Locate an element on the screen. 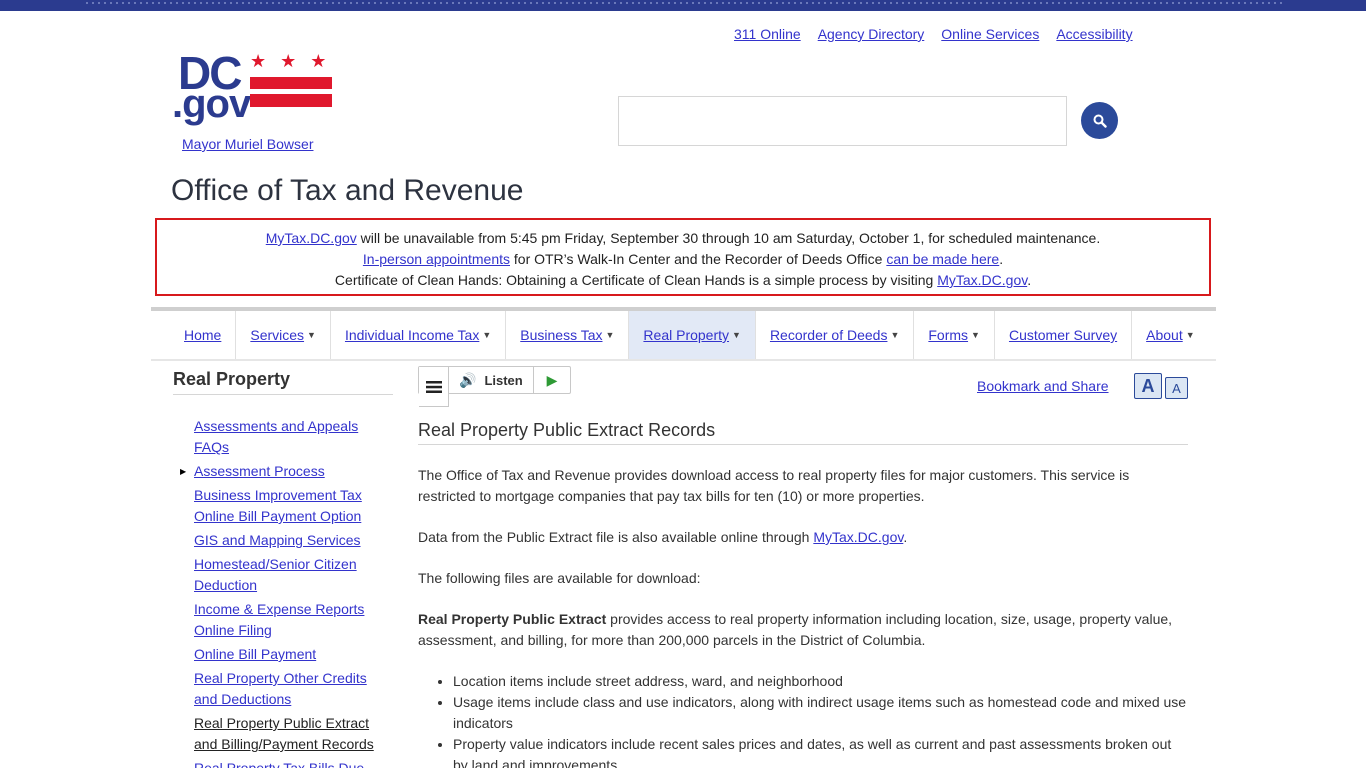  sidebar-item: GIS and Mapping Services is located at coordinates (277, 540).